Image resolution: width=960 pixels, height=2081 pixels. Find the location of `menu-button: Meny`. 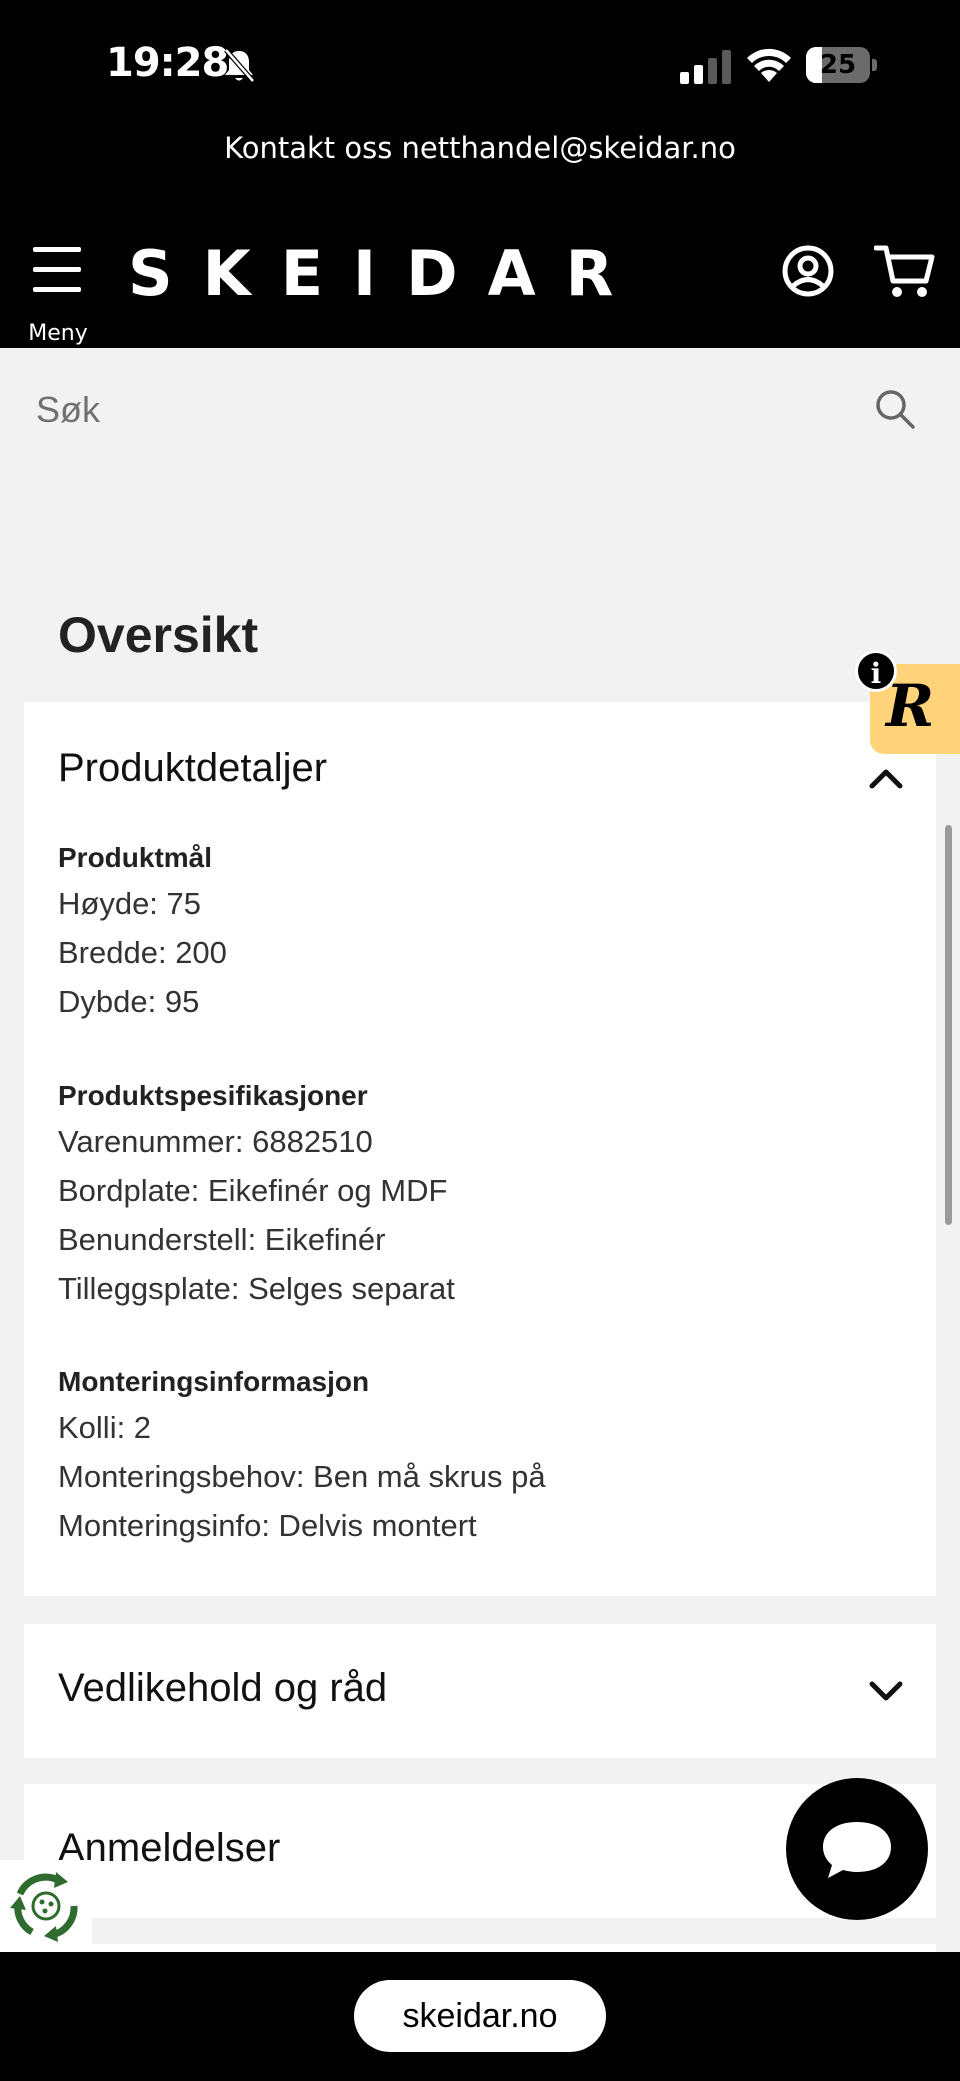

menu-button: Meny is located at coordinates (58, 295).